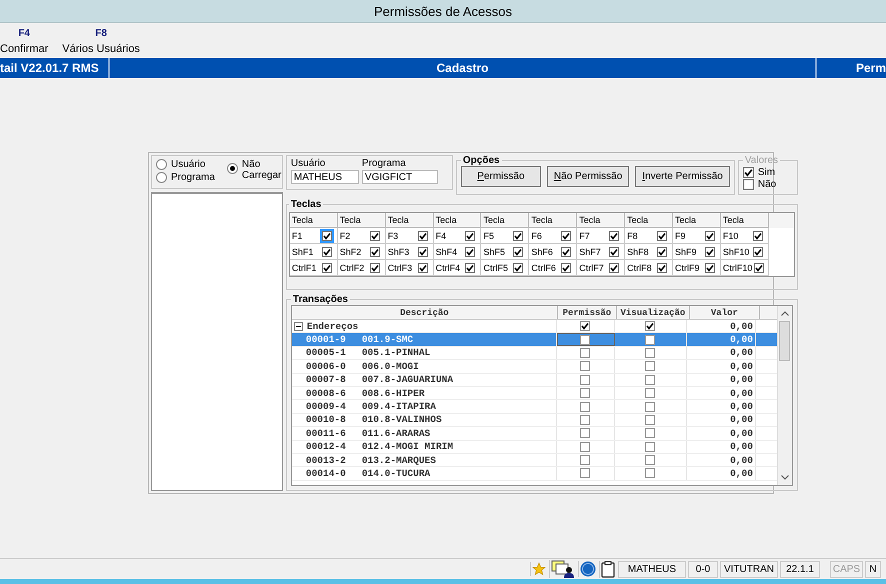  Describe the element at coordinates (539, 569) in the screenshot. I see `star-icon` at that location.